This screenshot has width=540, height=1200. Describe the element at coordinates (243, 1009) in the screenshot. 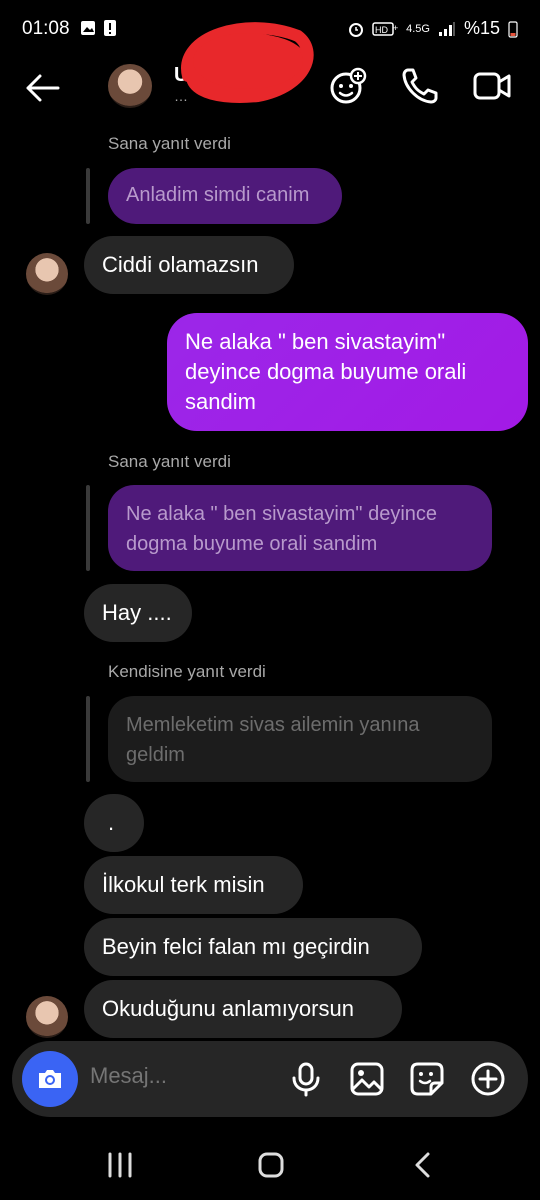

I see `incoming-message: Okuduğunu anlamıyorsun` at that location.